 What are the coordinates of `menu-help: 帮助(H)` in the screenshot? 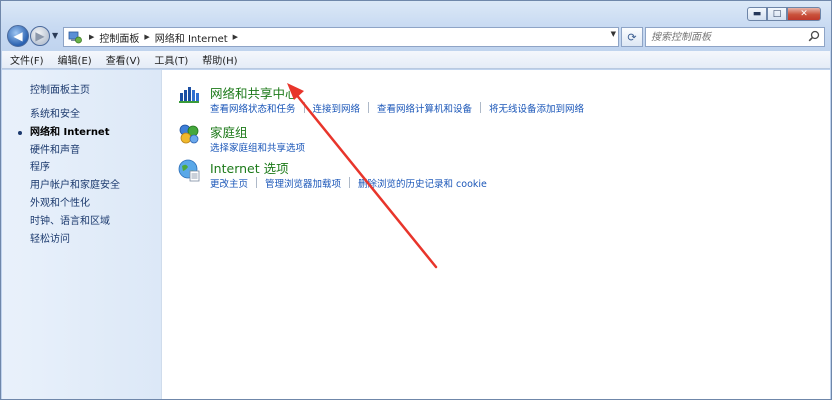 It's located at (219, 59).